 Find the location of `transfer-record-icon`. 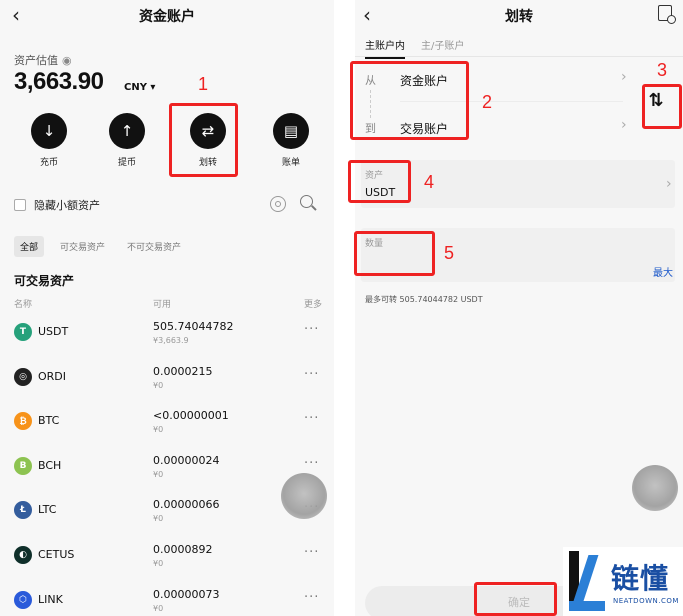

transfer-record-icon is located at coordinates (667, 14).